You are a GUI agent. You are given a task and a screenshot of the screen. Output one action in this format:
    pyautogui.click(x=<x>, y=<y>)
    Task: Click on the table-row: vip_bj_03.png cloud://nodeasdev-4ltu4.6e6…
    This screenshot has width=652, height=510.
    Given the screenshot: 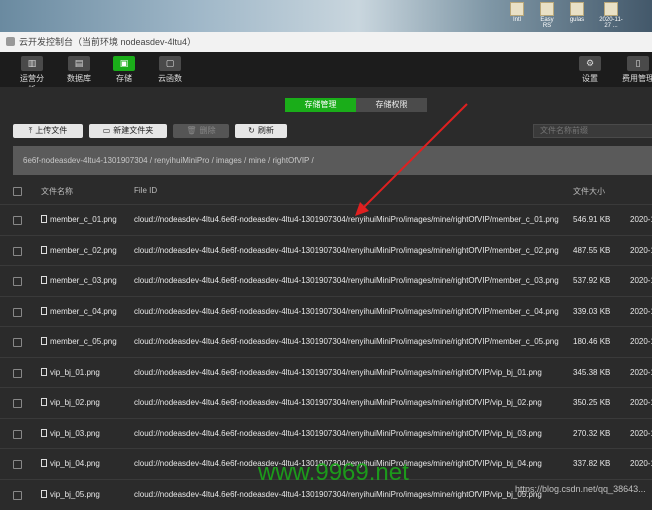 What is the action you would take?
    pyautogui.click(x=326, y=433)
    